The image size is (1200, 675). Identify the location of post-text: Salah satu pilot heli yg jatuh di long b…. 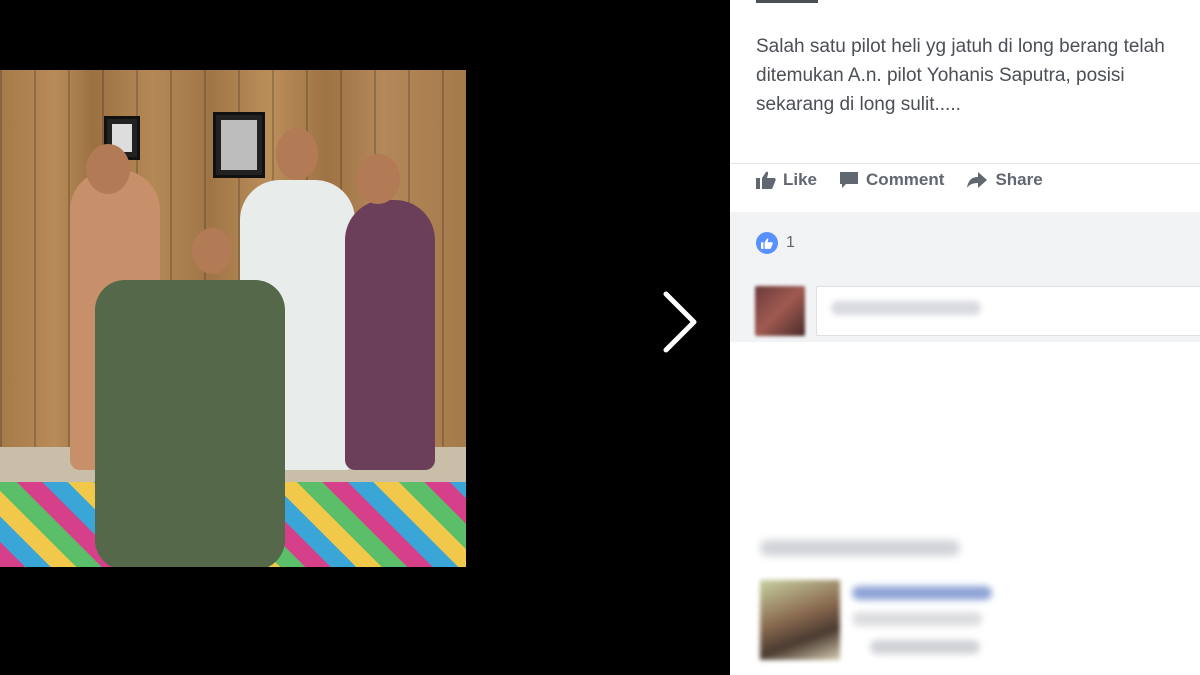
(960, 75).